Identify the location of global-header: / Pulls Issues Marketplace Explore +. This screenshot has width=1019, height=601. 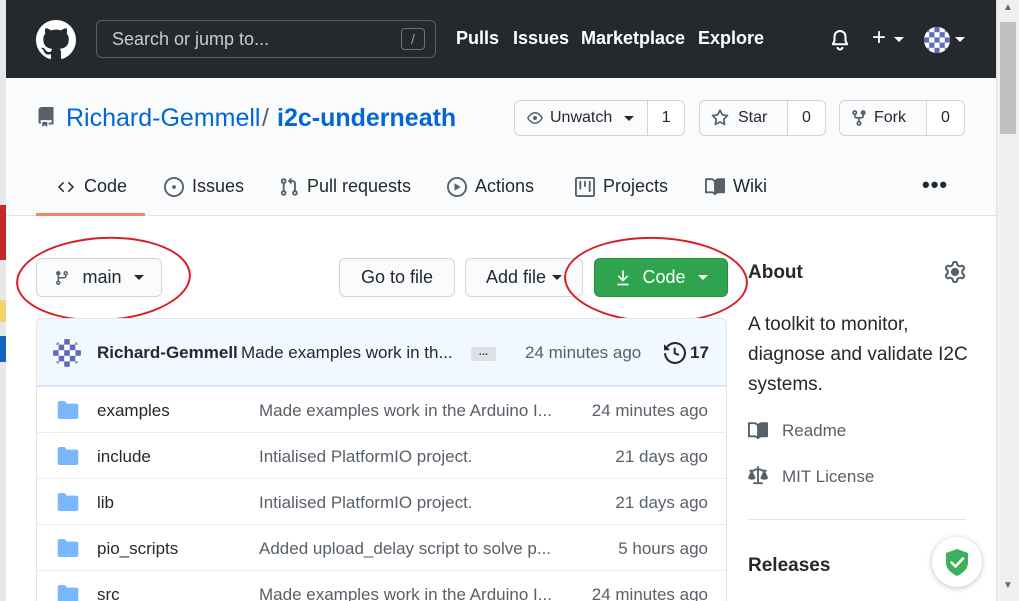
(501, 39).